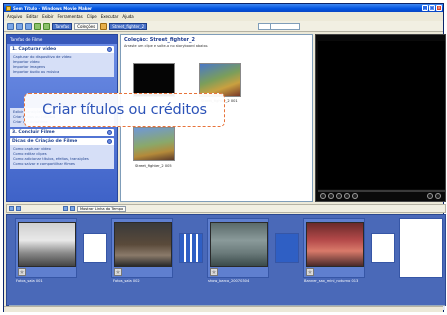 The height and width of the screenshot is (315, 447). What do you see at coordinates (11, 208) in the screenshot?
I see `storyboard-icon` at bounding box center [11, 208].